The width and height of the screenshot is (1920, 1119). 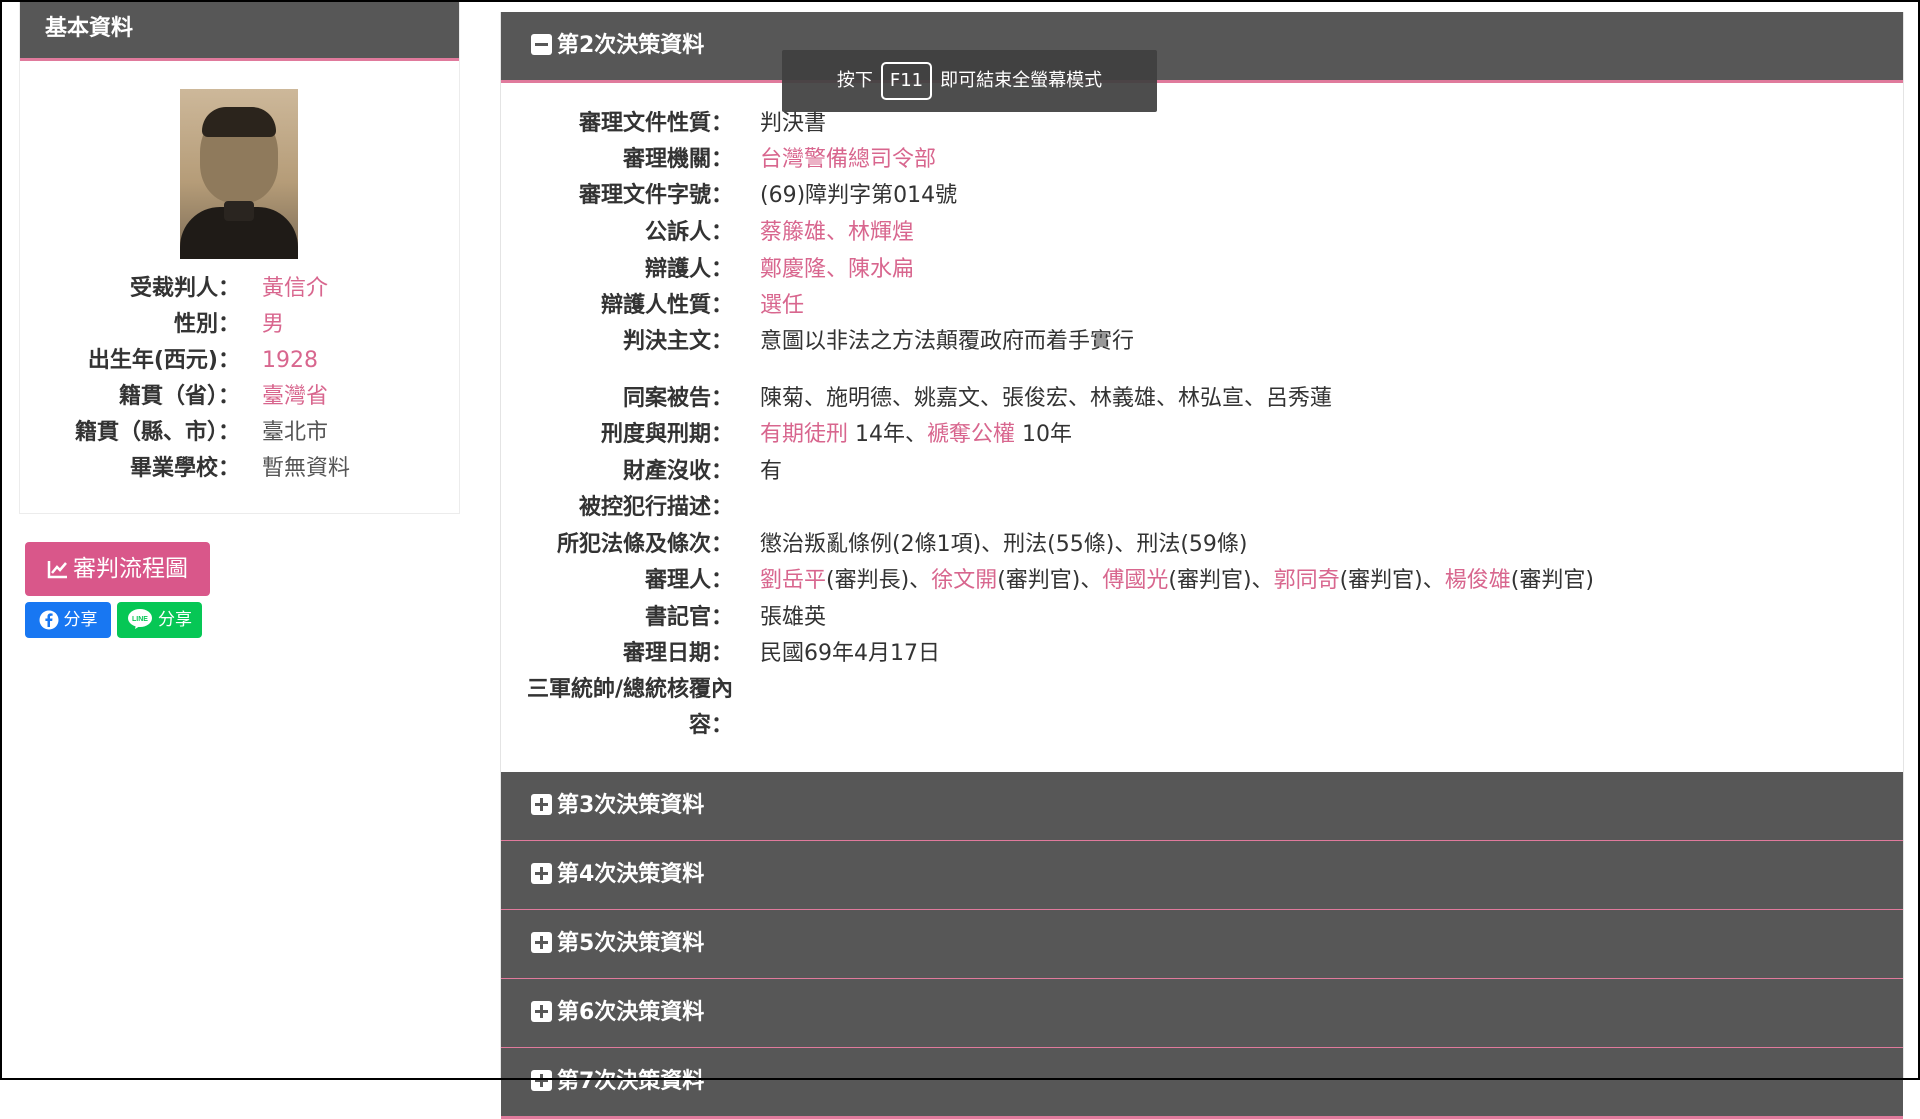 What do you see at coordinates (947, 341) in the screenshot?
I see `verdict-value: 意圖以非法之方法顛覆政府而着手實行` at bounding box center [947, 341].